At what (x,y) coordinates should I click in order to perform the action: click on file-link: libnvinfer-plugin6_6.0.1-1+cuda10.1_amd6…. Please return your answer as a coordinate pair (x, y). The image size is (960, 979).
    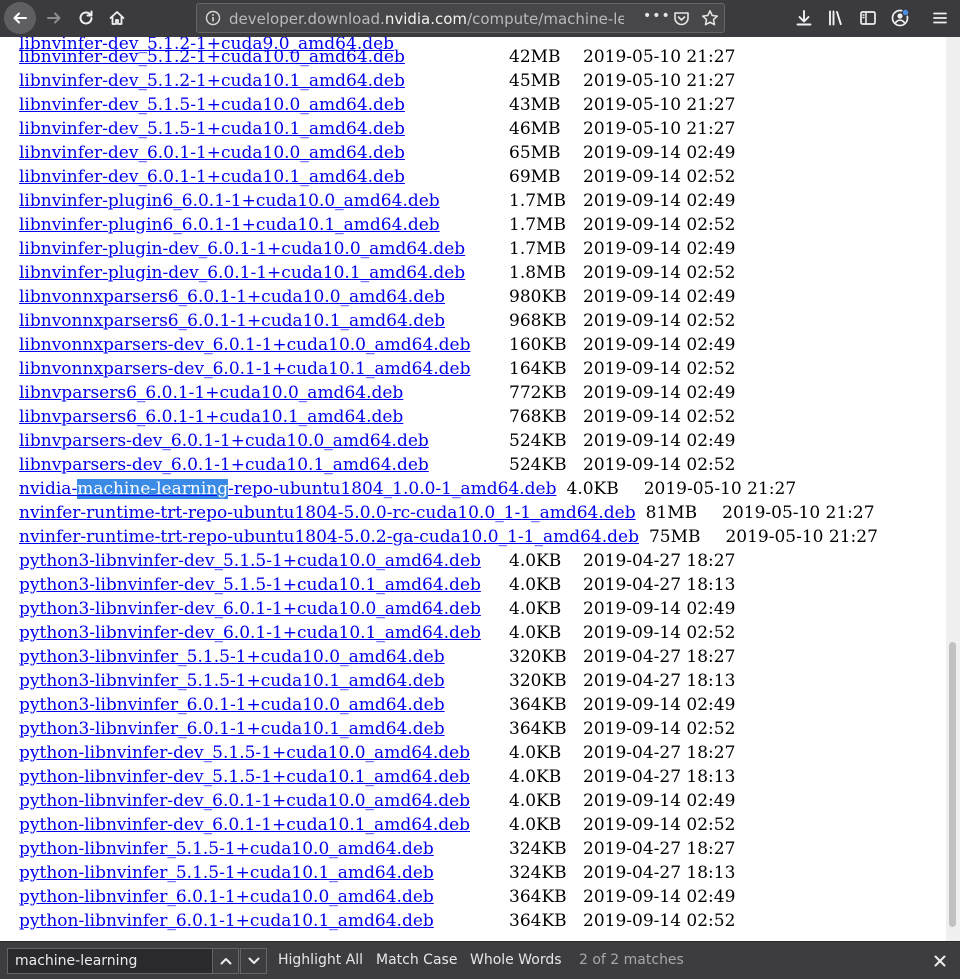
    Looking at the image, I should click on (229, 225).